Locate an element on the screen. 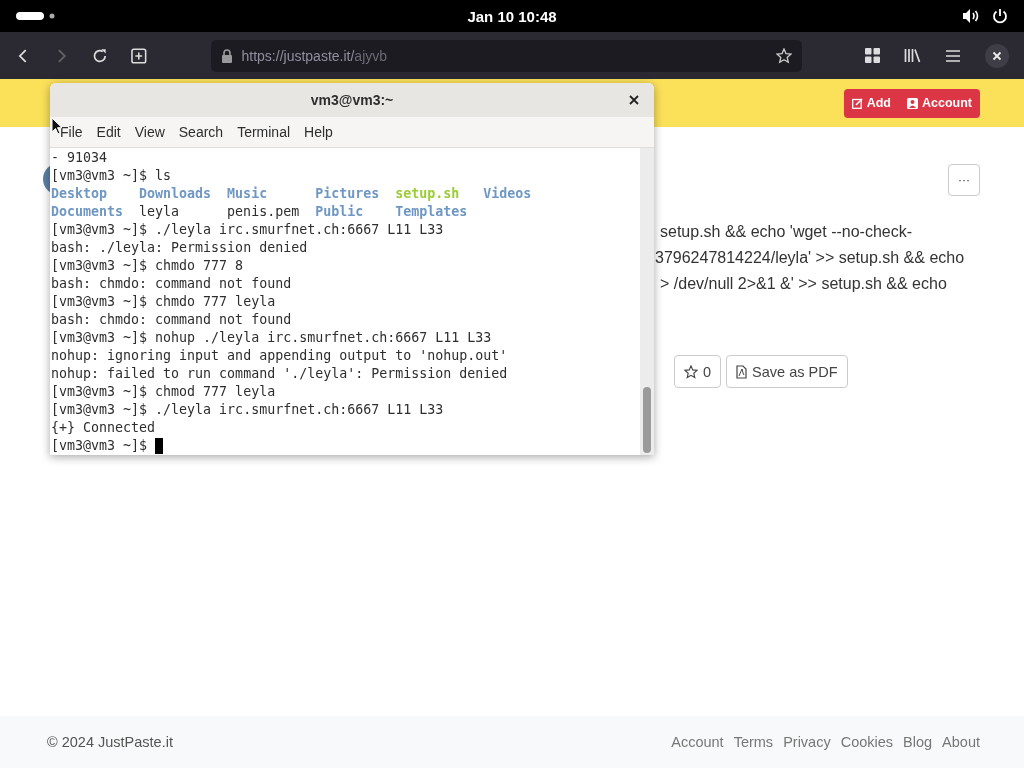 Image resolution: width=1024 pixels, height=768 pixels. footer-link: Account is located at coordinates (697, 742).